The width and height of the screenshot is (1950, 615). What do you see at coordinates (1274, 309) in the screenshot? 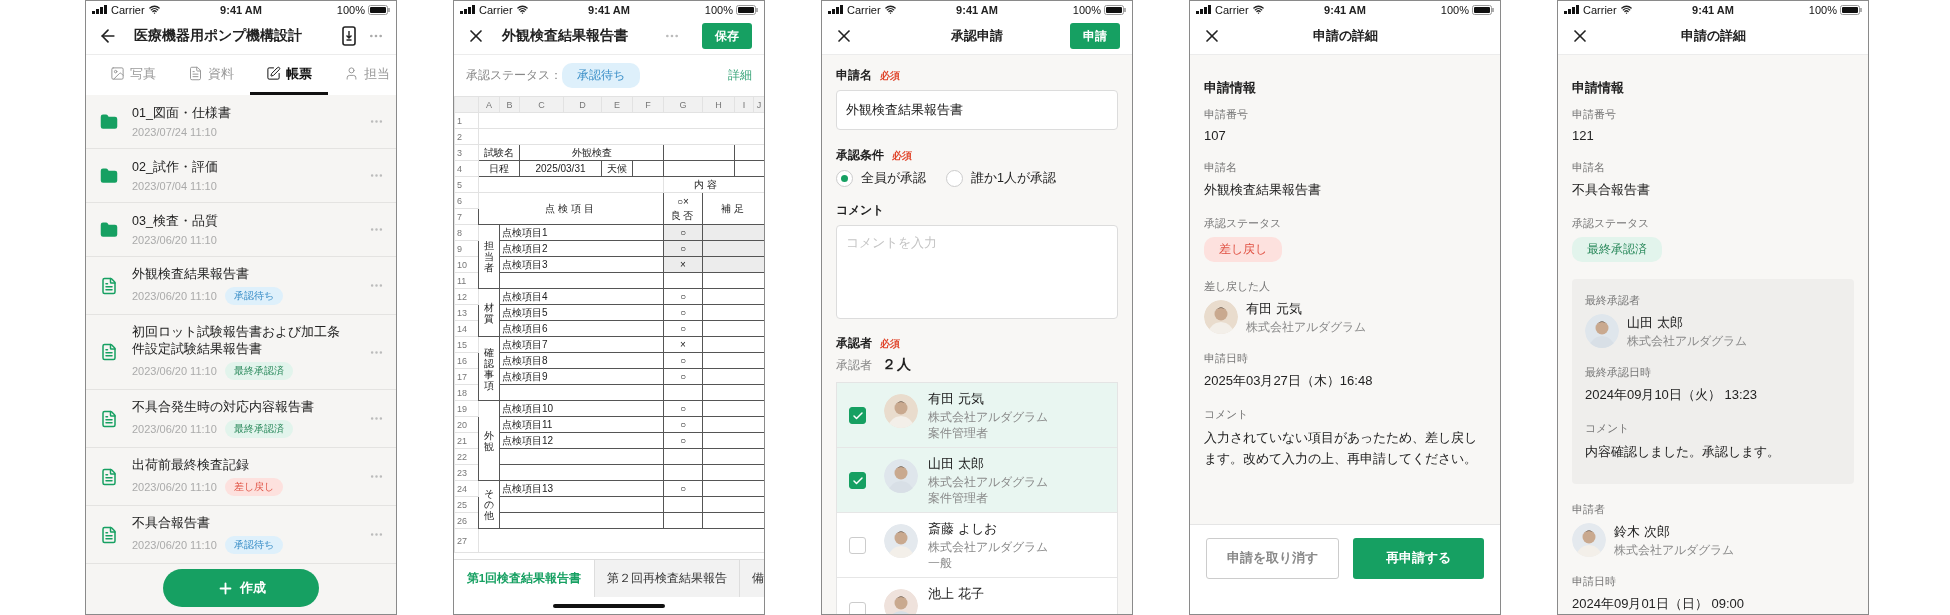
I see `person-name: 有田 元気` at bounding box center [1274, 309].